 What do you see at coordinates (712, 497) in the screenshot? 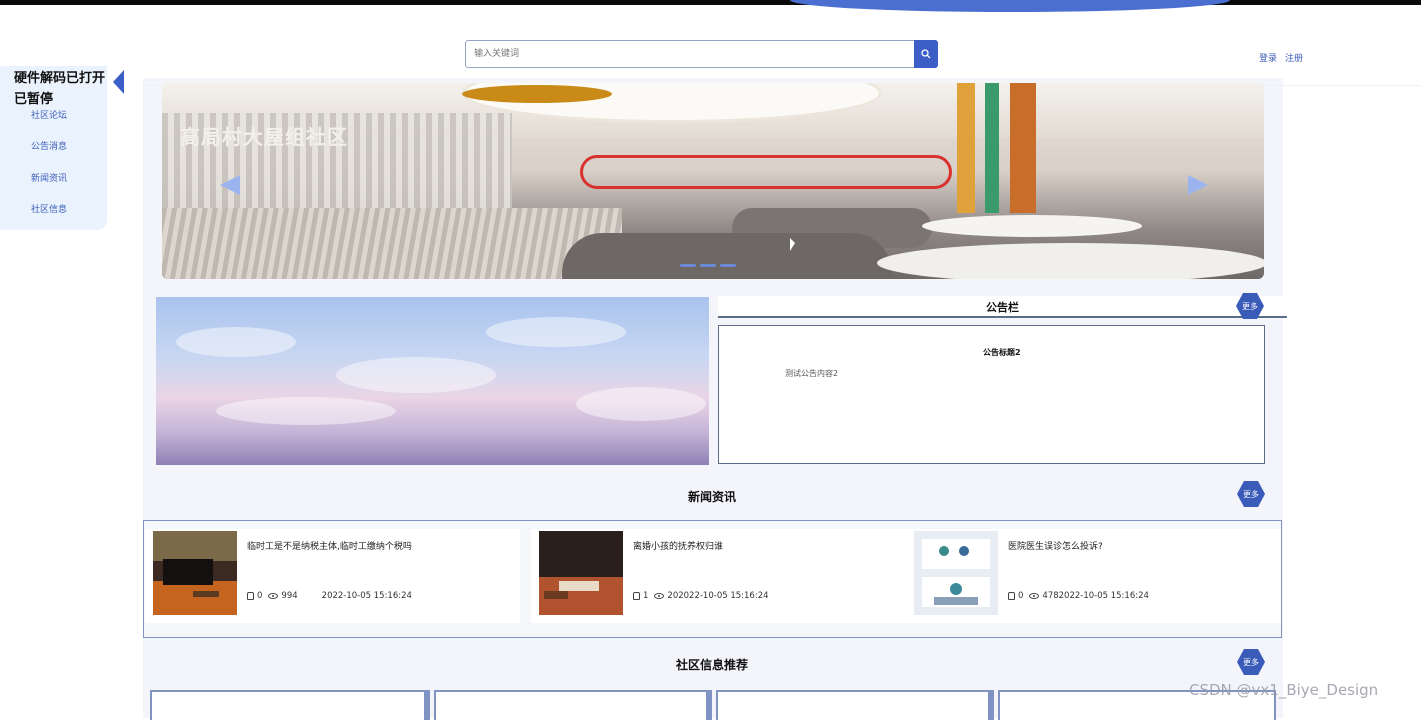
I see `news-section-title: 新闻资讯` at bounding box center [712, 497].